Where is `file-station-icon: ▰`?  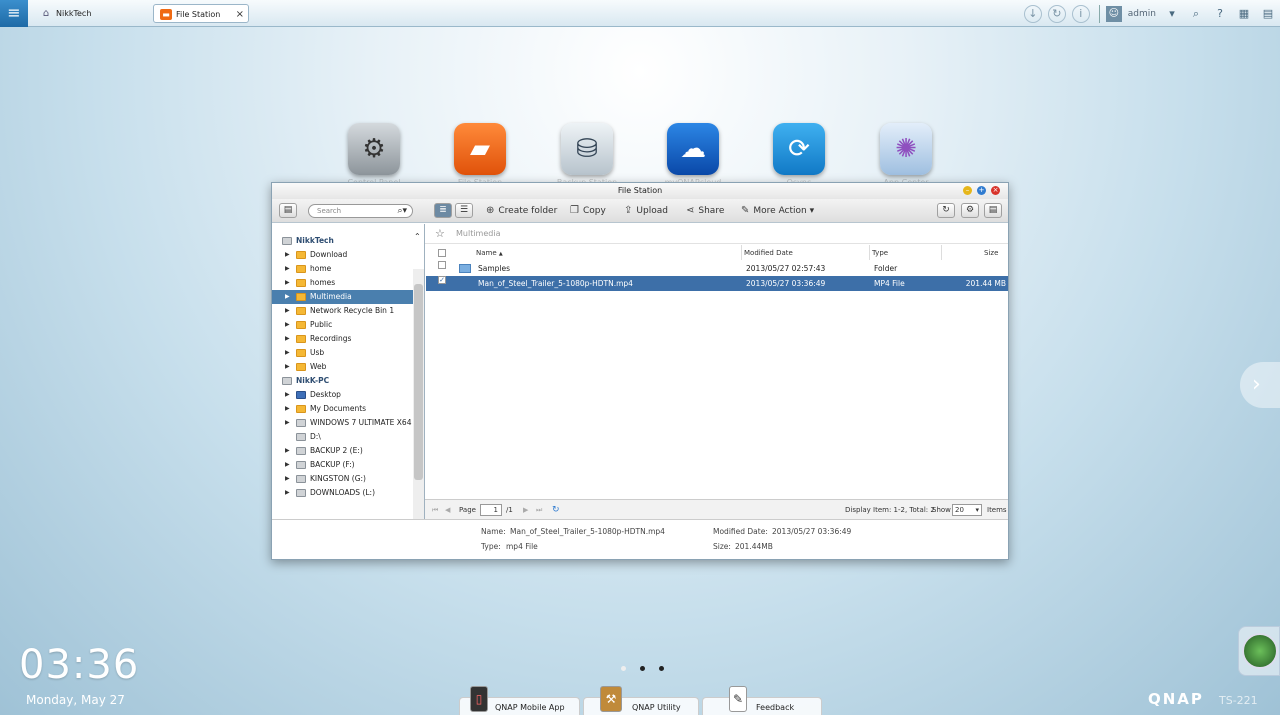 file-station-icon: ▰ is located at coordinates (480, 149).